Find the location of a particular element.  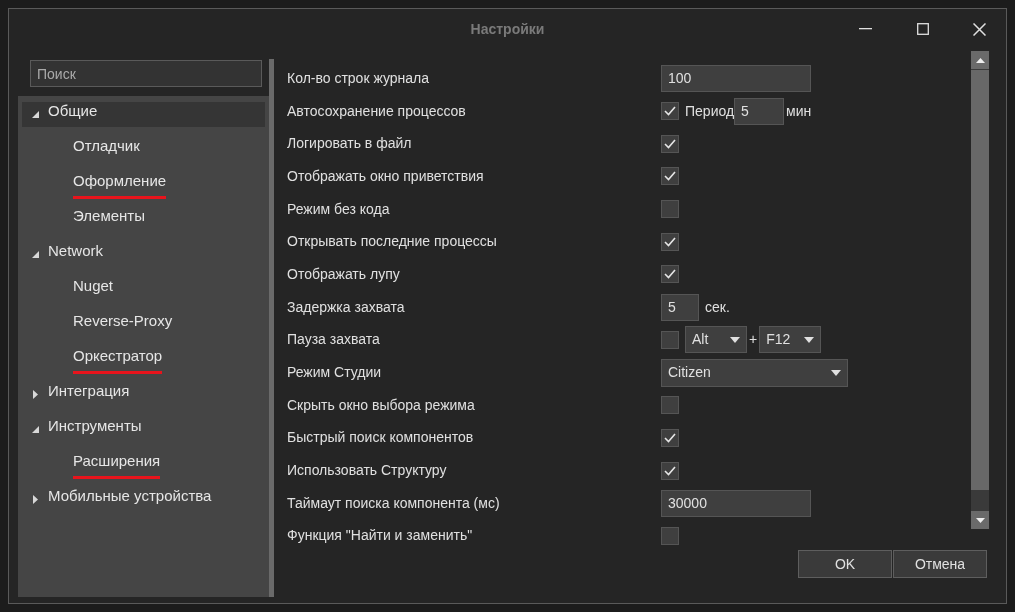

setting-label: Пауза захвата is located at coordinates (334, 340).